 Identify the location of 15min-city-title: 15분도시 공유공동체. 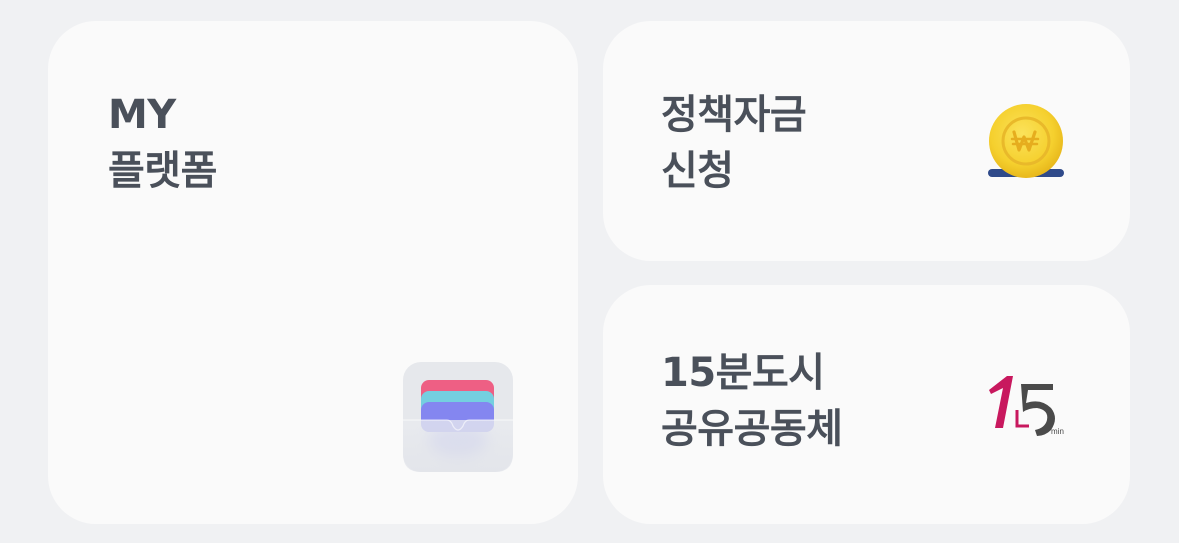
(752, 401).